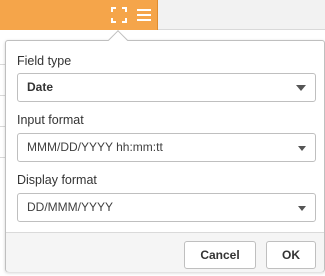 This screenshot has width=325, height=276. What do you see at coordinates (119, 15) in the screenshot?
I see `expand-icon` at bounding box center [119, 15].